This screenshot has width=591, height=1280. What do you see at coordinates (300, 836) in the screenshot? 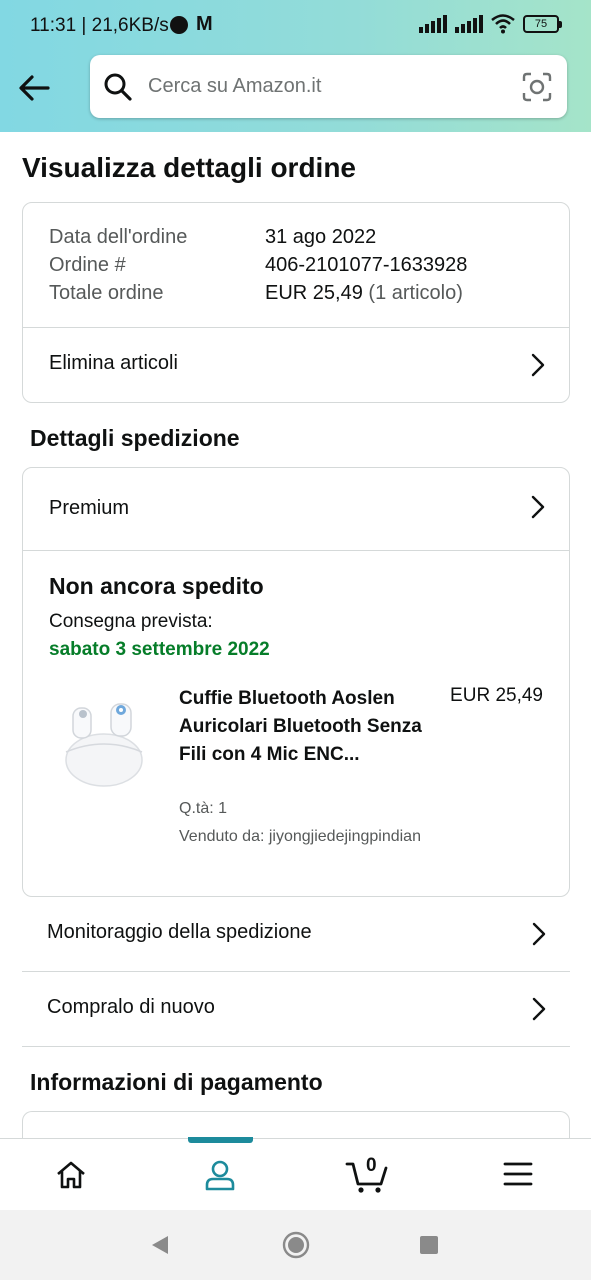
I see `product-seller: Venduto da: jiyongjiedejingpindian` at bounding box center [300, 836].